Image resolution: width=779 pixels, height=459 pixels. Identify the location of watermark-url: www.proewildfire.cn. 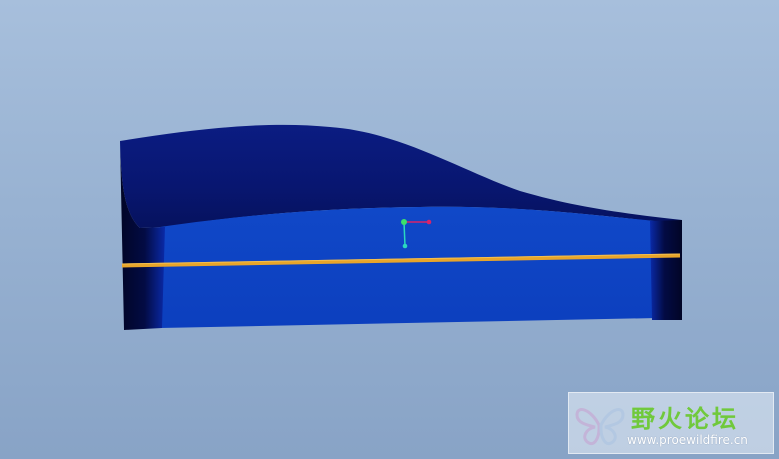
(687, 440).